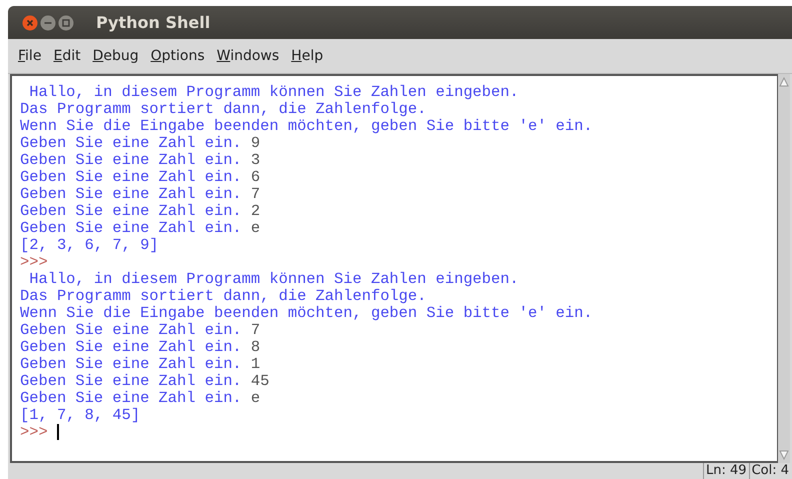  Describe the element at coordinates (255, 177) in the screenshot. I see `typed-value-text: 6` at that location.